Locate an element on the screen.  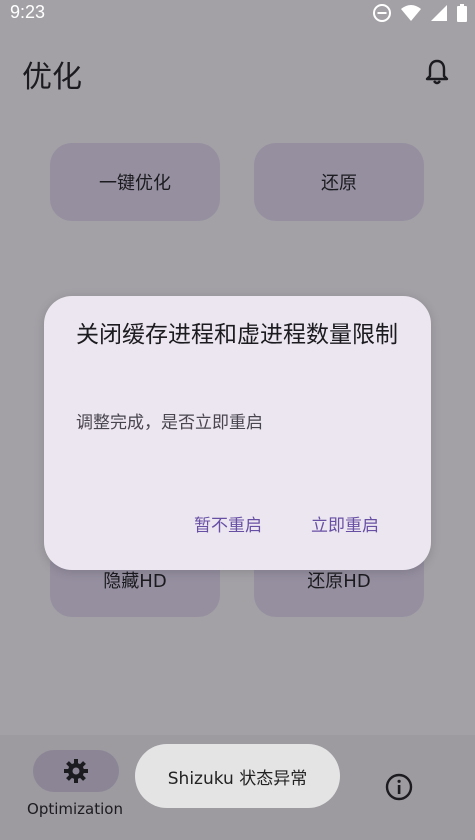
battery-icon is located at coordinates (462, 13).